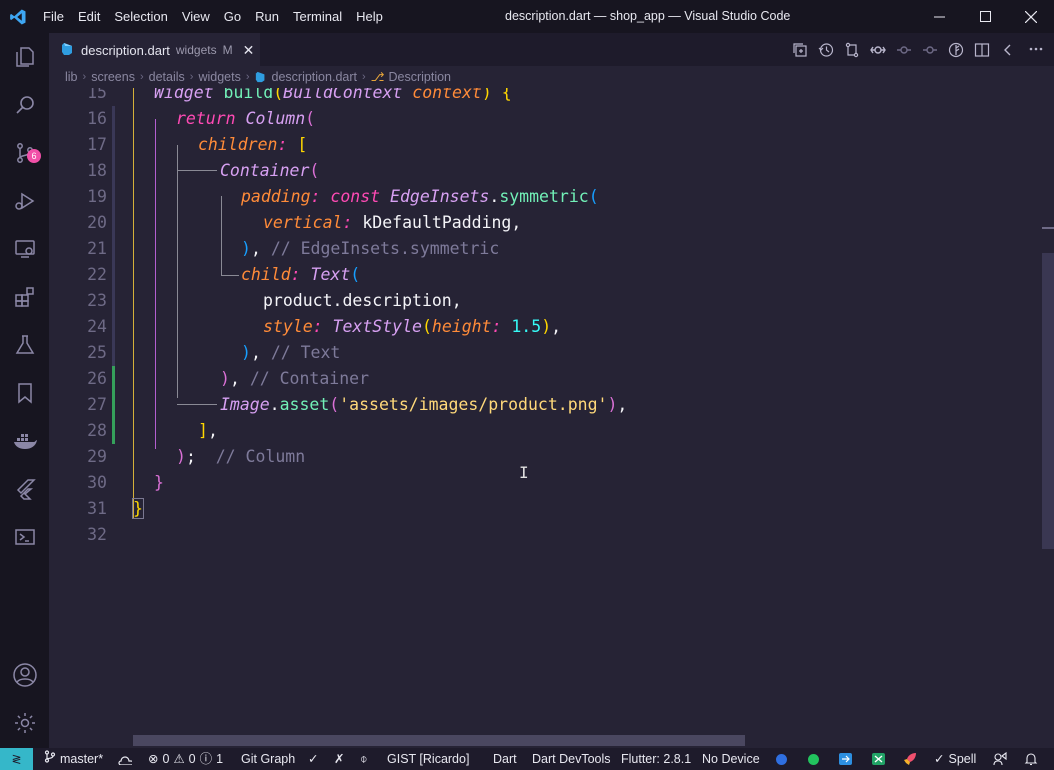  I want to click on line-number: 30, so click(97, 482).